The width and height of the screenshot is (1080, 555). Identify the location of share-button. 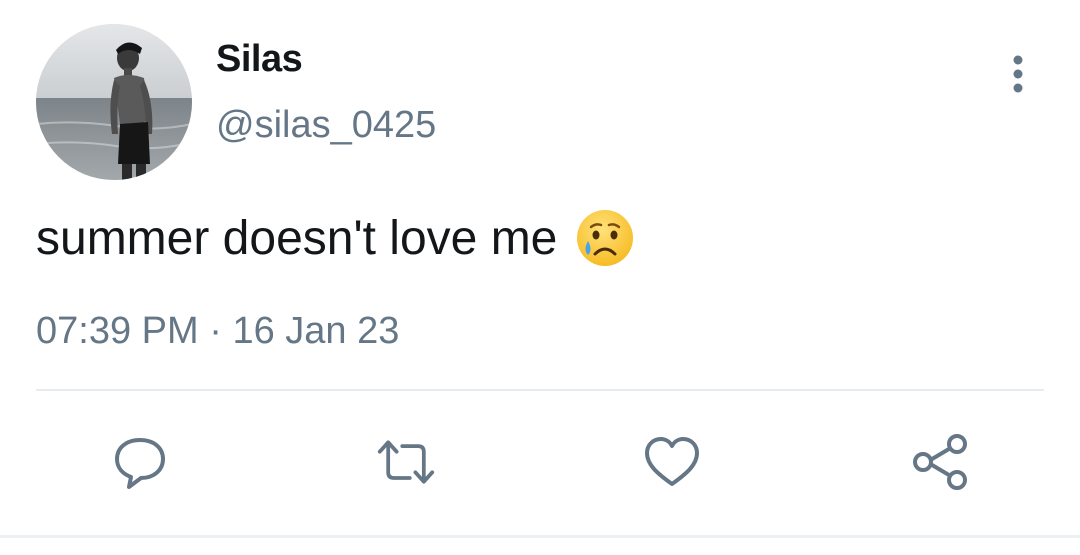
(940, 462).